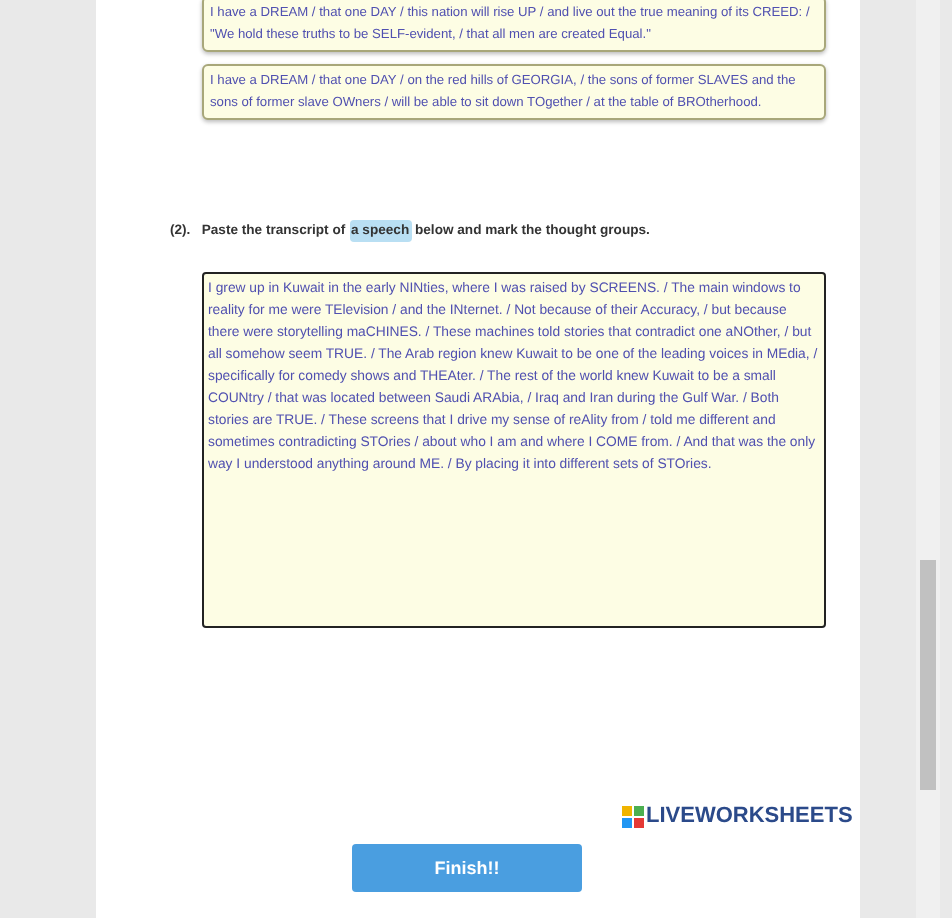 The width and height of the screenshot is (952, 918). I want to click on logo-text: LIVEWORKSHEETS, so click(749, 816).